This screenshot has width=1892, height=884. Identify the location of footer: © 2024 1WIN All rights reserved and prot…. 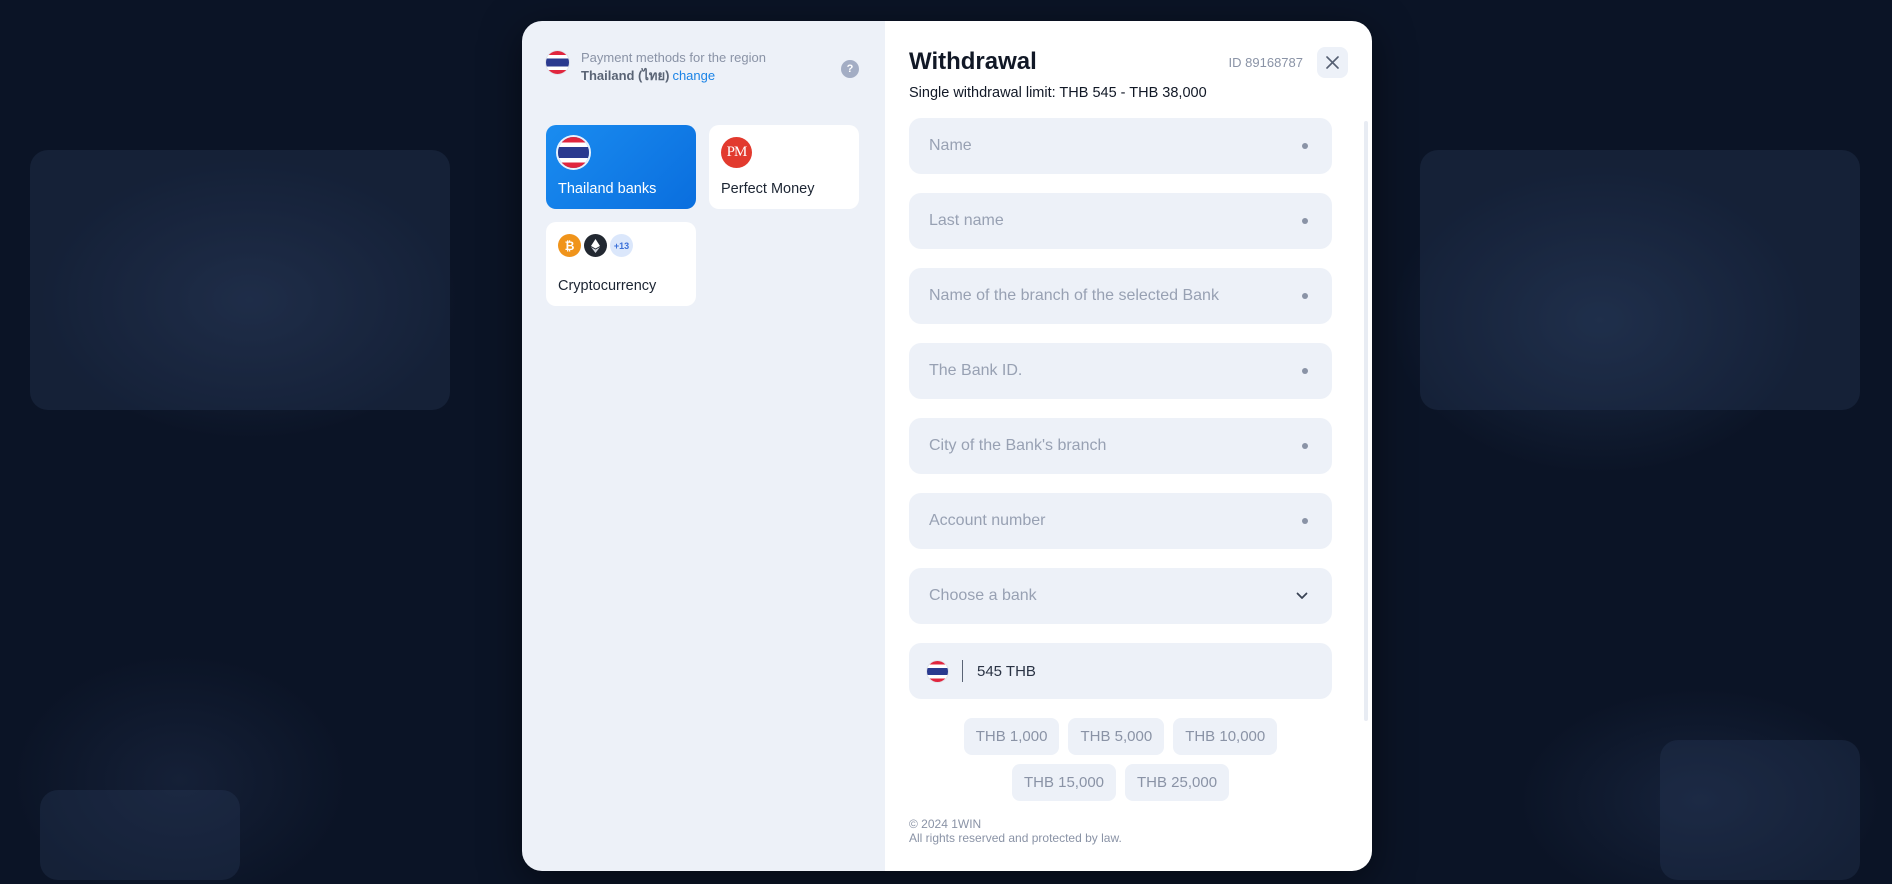
(1015, 831).